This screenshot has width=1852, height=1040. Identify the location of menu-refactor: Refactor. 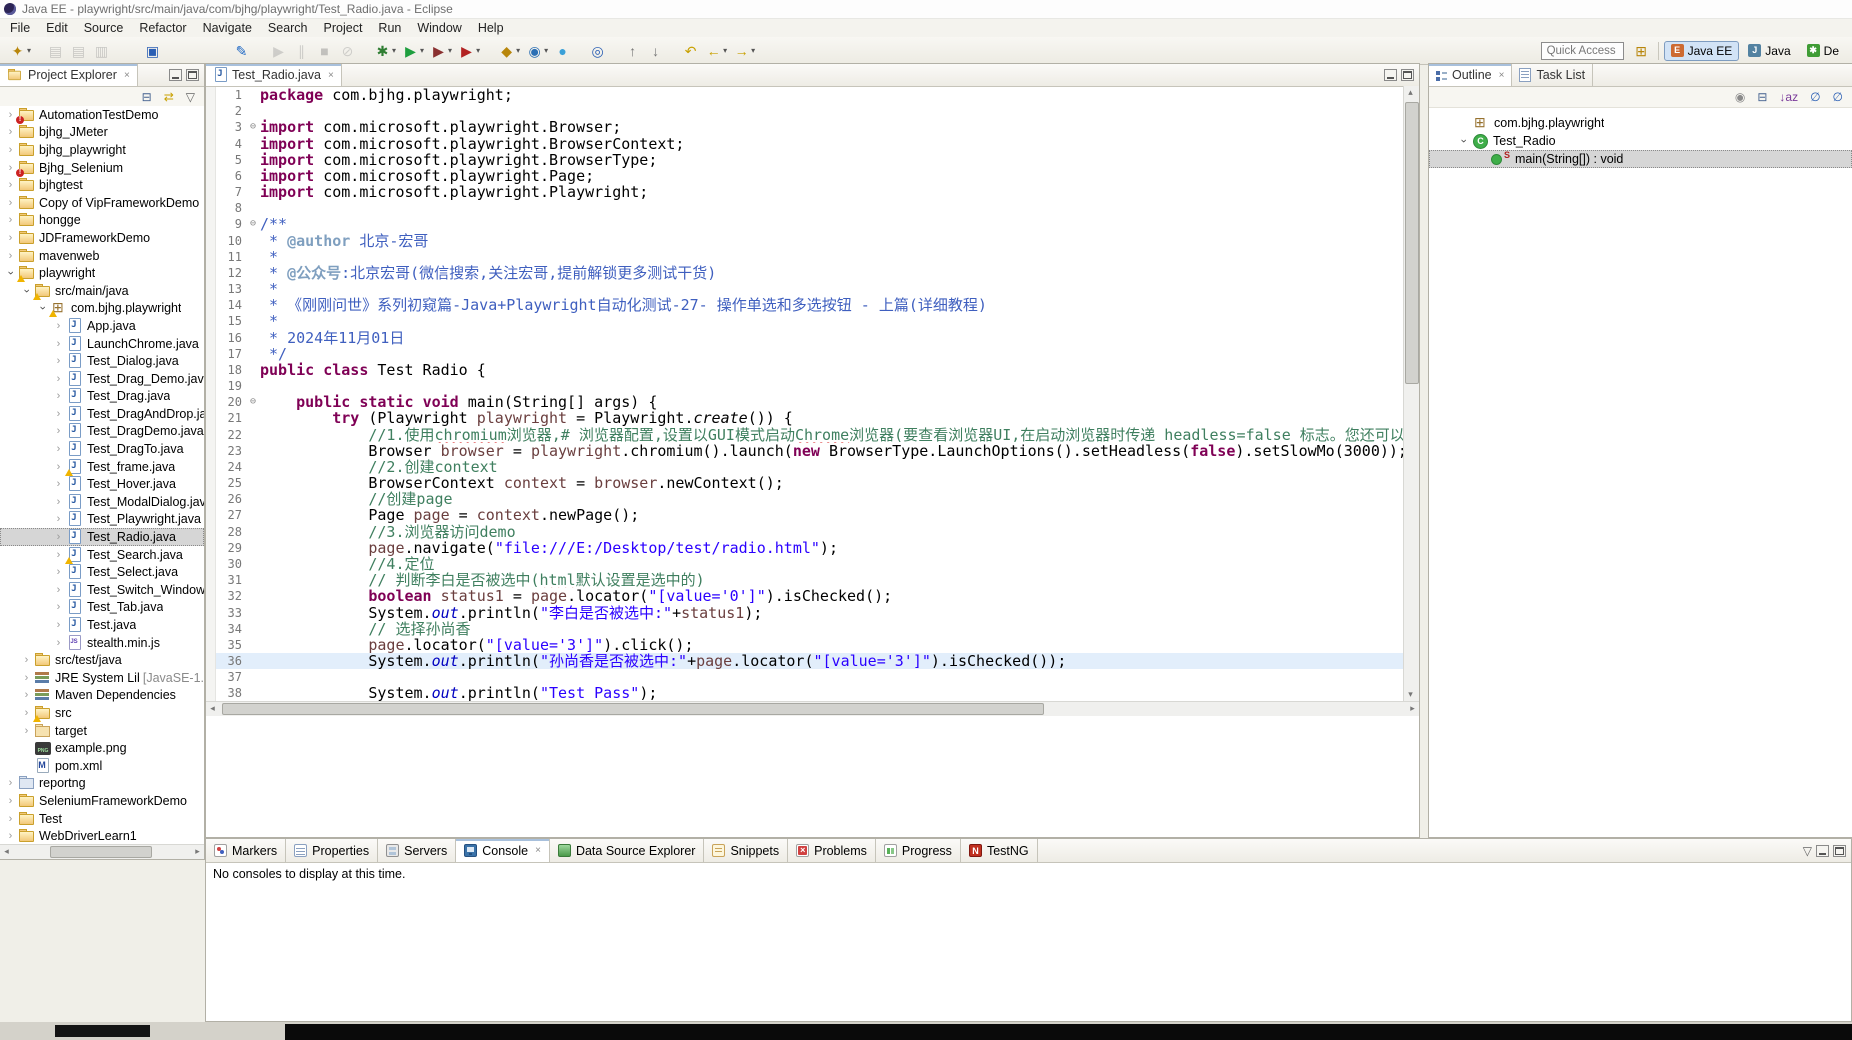
(162, 28).